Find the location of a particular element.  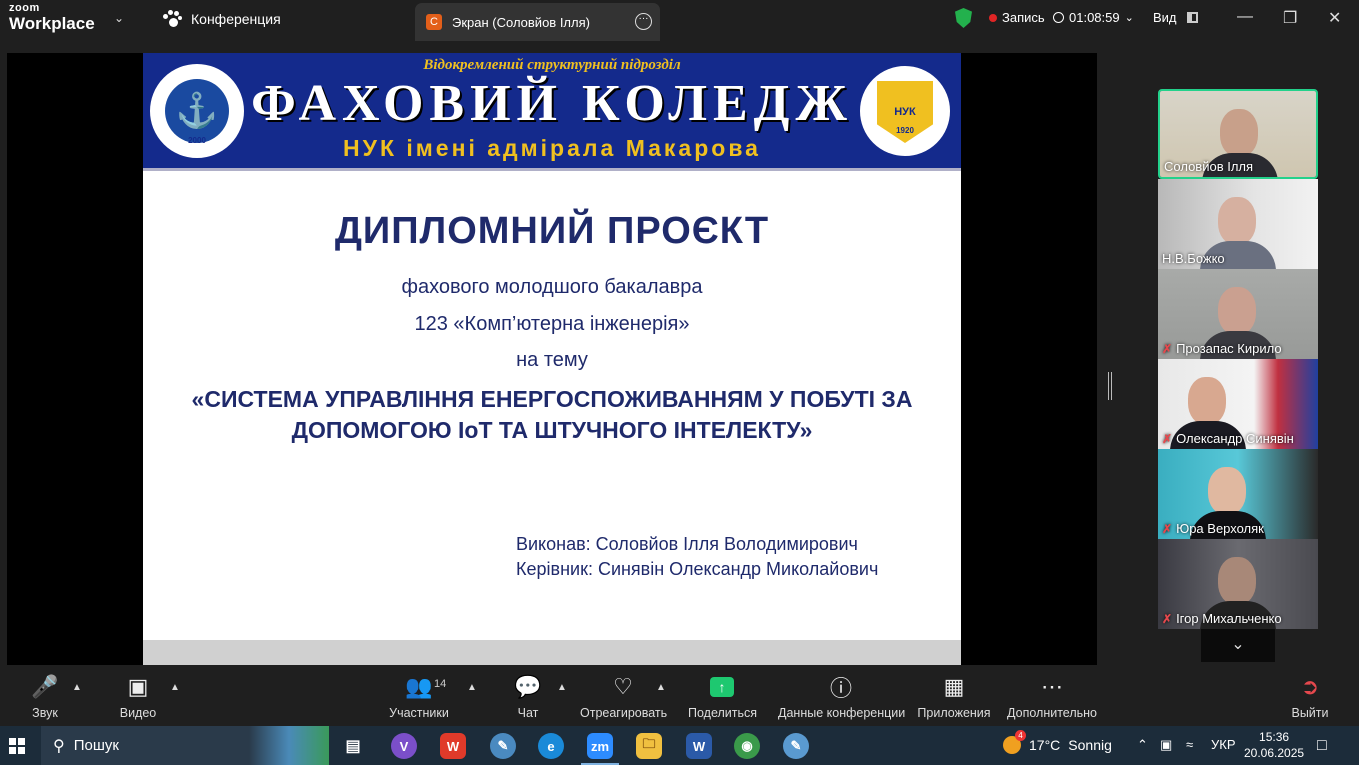

windows-start-icon is located at coordinates (17, 746).